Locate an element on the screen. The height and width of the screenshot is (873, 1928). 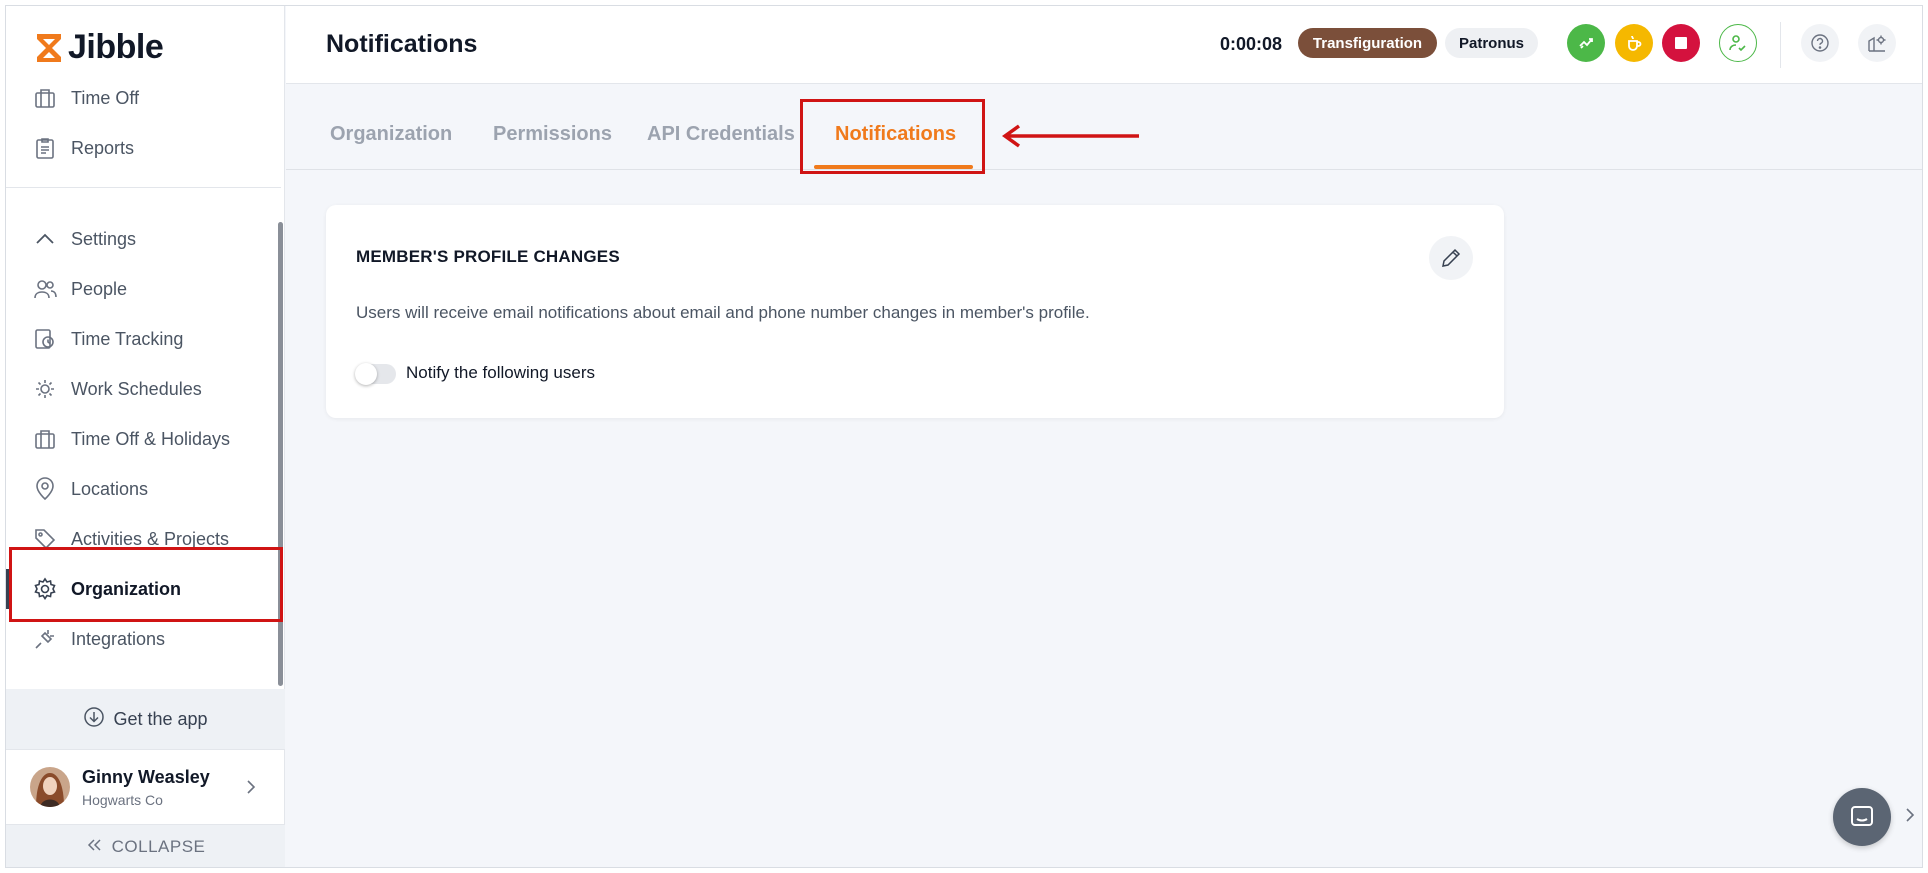
chat-button is located at coordinates (1862, 817).